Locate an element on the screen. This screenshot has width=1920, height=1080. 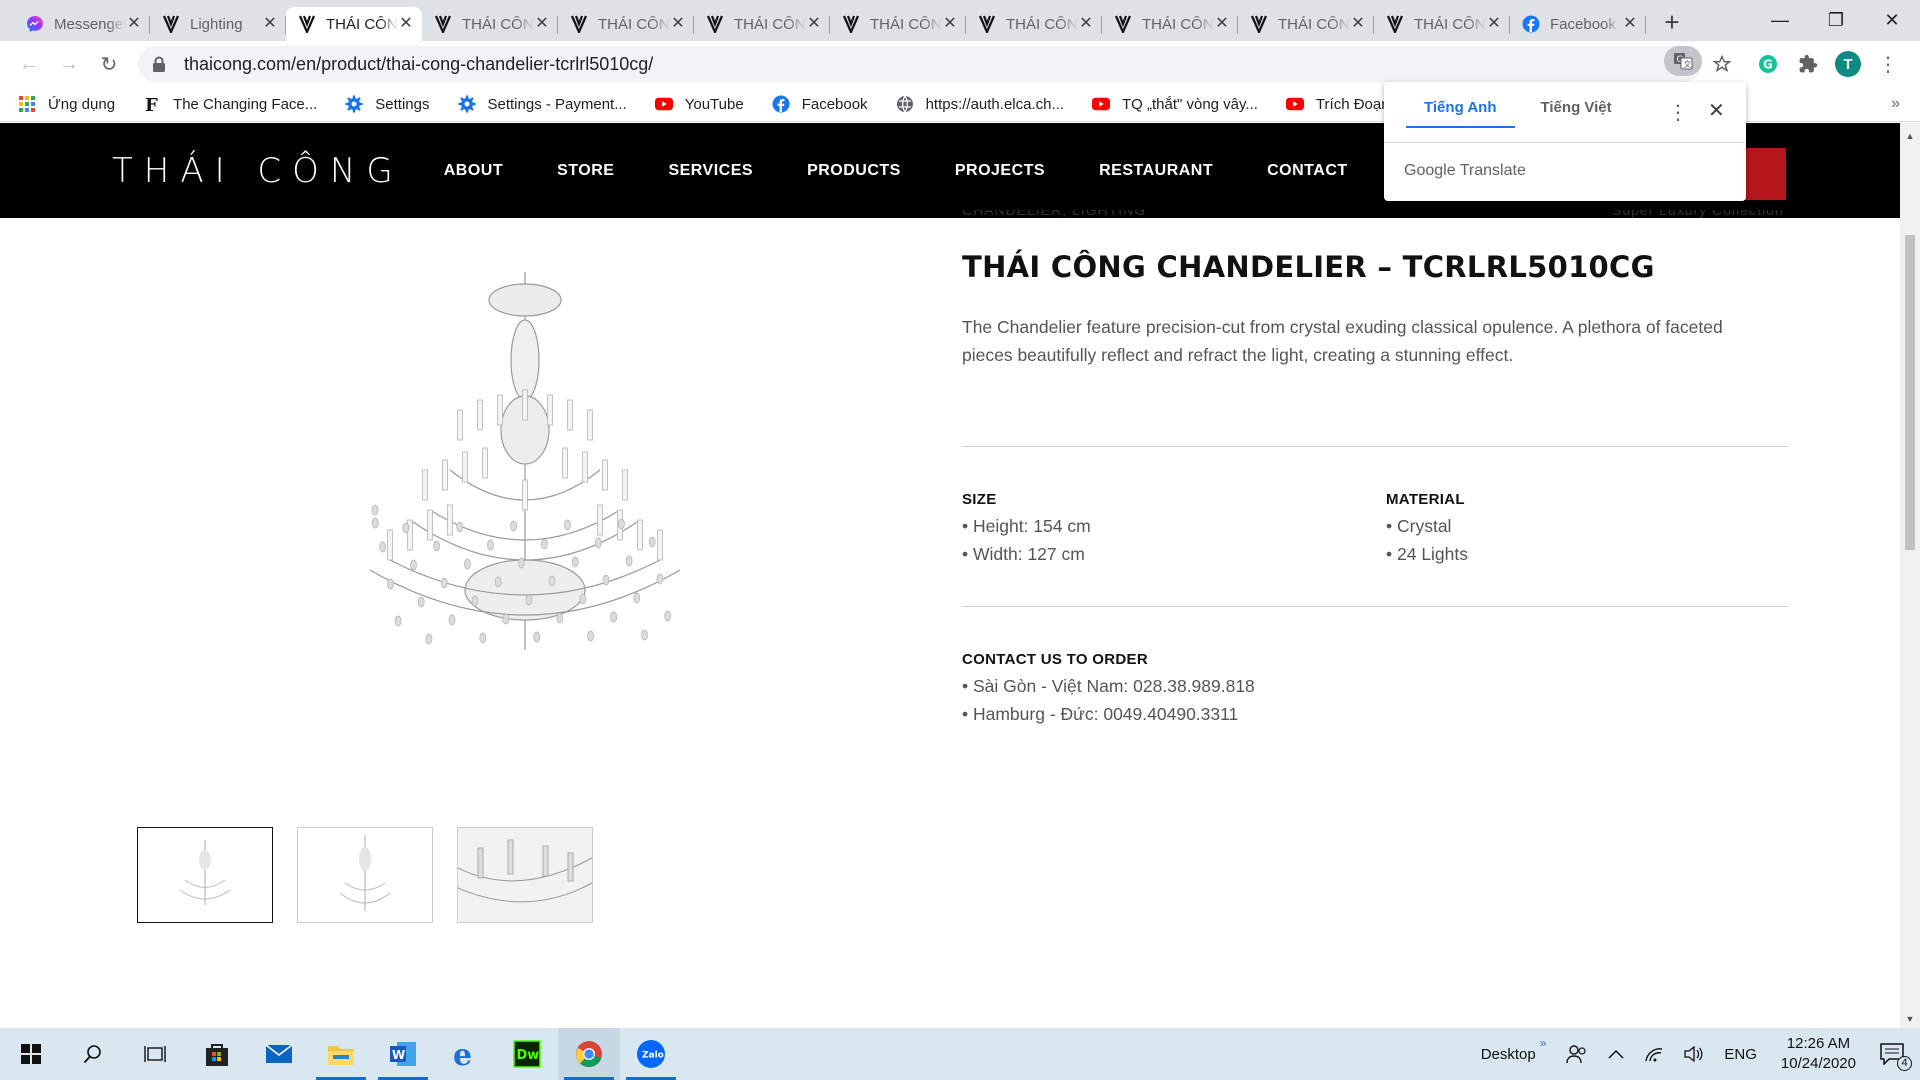
grammarly-extension: G is located at coordinates (1768, 64).